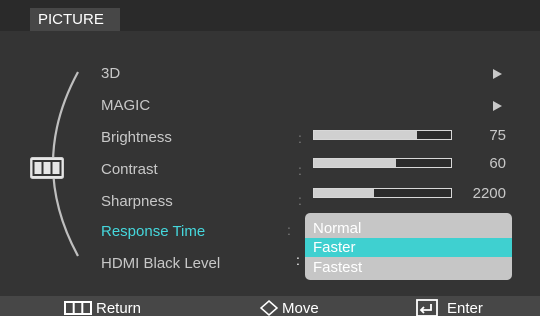  Describe the element at coordinates (136, 137) in the screenshot. I see `menu-item-brightness: Brightness` at that location.